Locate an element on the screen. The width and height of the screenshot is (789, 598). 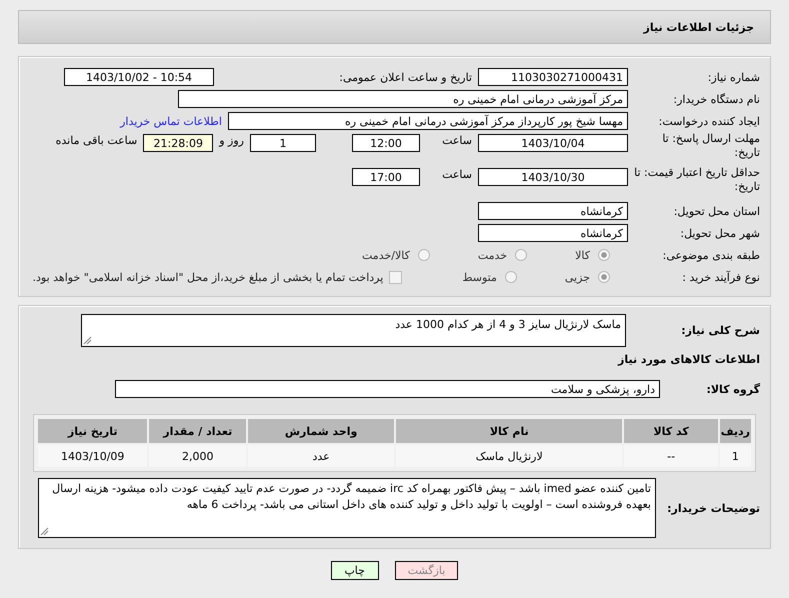
description-textarea: ماسک لارنژیال سایز 3 و 4 از هر کدام 1000 عدد is located at coordinates (353, 330).